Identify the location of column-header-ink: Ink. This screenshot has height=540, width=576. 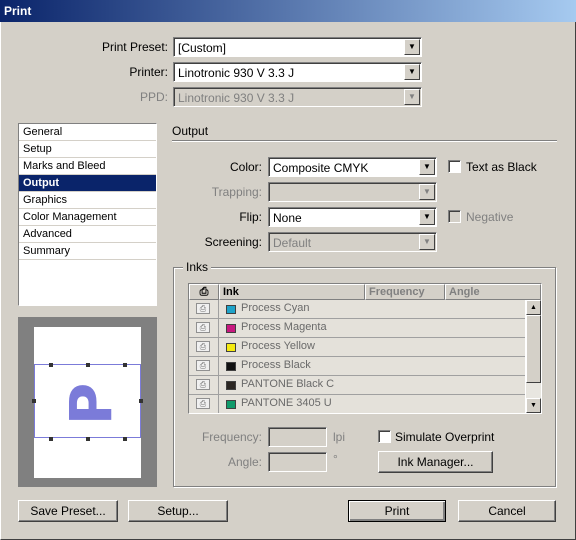
(292, 292).